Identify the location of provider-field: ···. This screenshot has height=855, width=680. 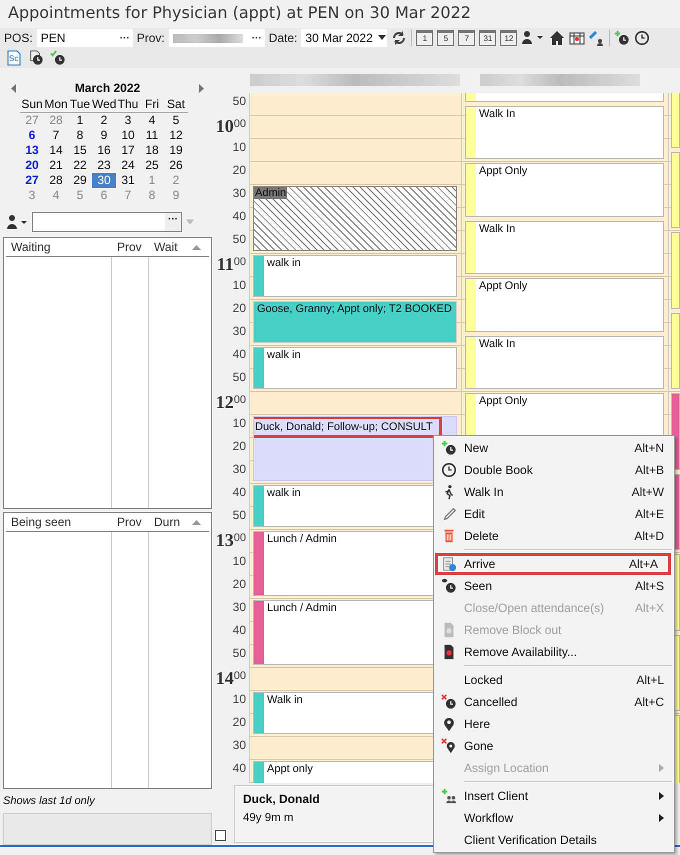
(216, 38).